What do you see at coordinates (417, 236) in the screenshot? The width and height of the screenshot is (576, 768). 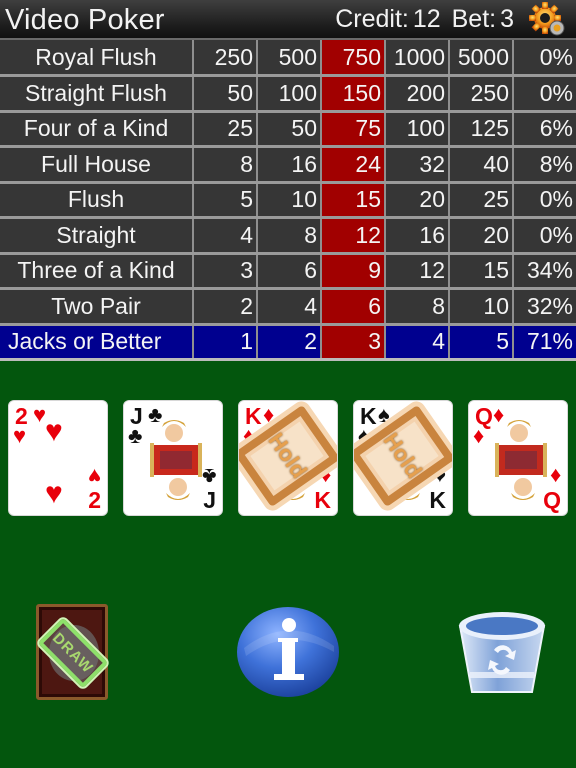 I see `payout-bet-4: 16` at bounding box center [417, 236].